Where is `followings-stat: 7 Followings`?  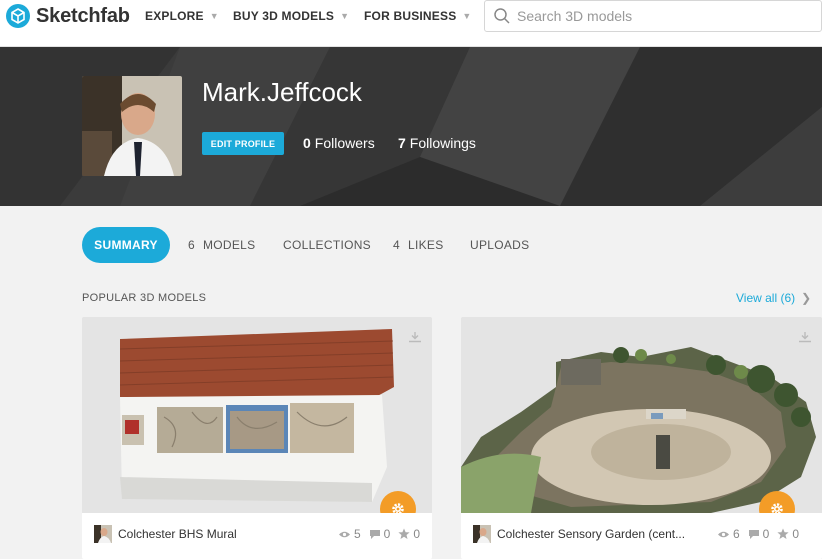
followings-stat: 7 Followings is located at coordinates (437, 143).